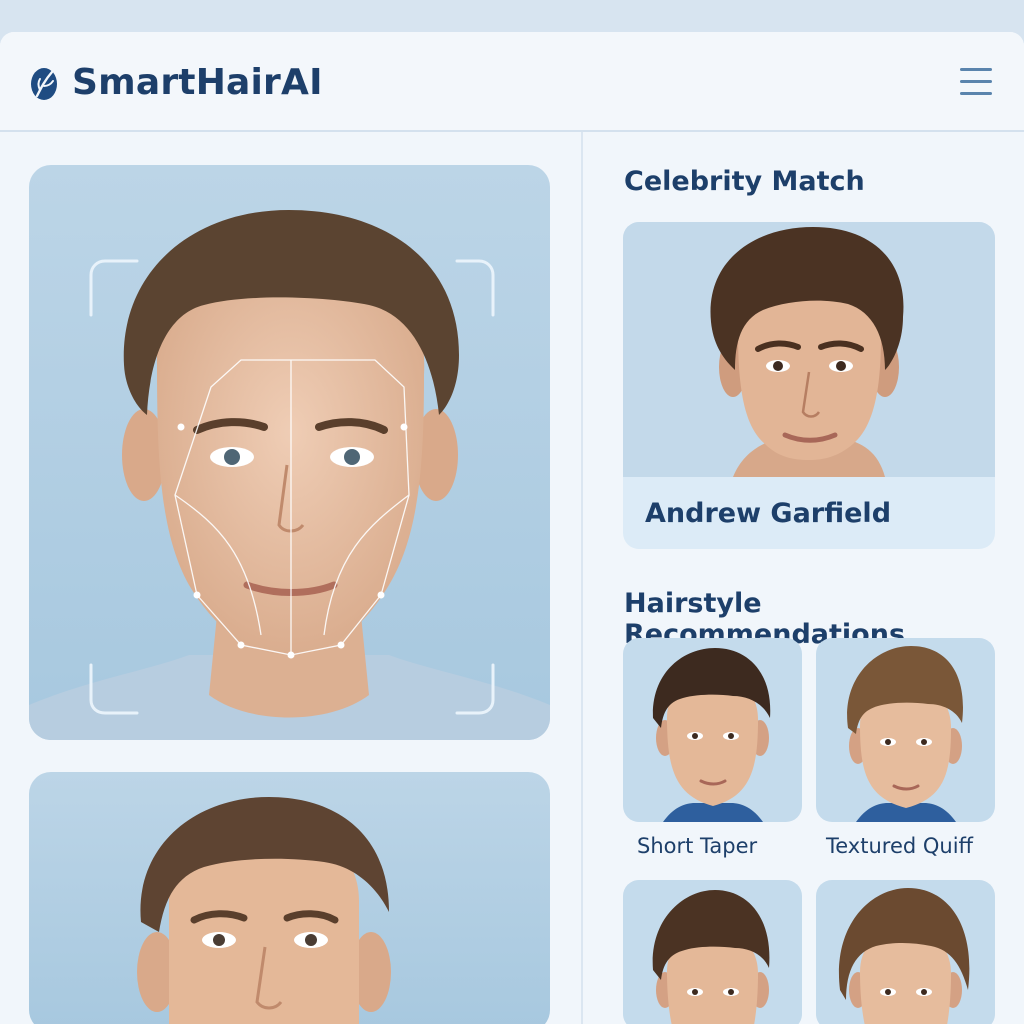 This screenshot has height=1024, width=1024. I want to click on top-bar: SmartHairAI, so click(512, 82).